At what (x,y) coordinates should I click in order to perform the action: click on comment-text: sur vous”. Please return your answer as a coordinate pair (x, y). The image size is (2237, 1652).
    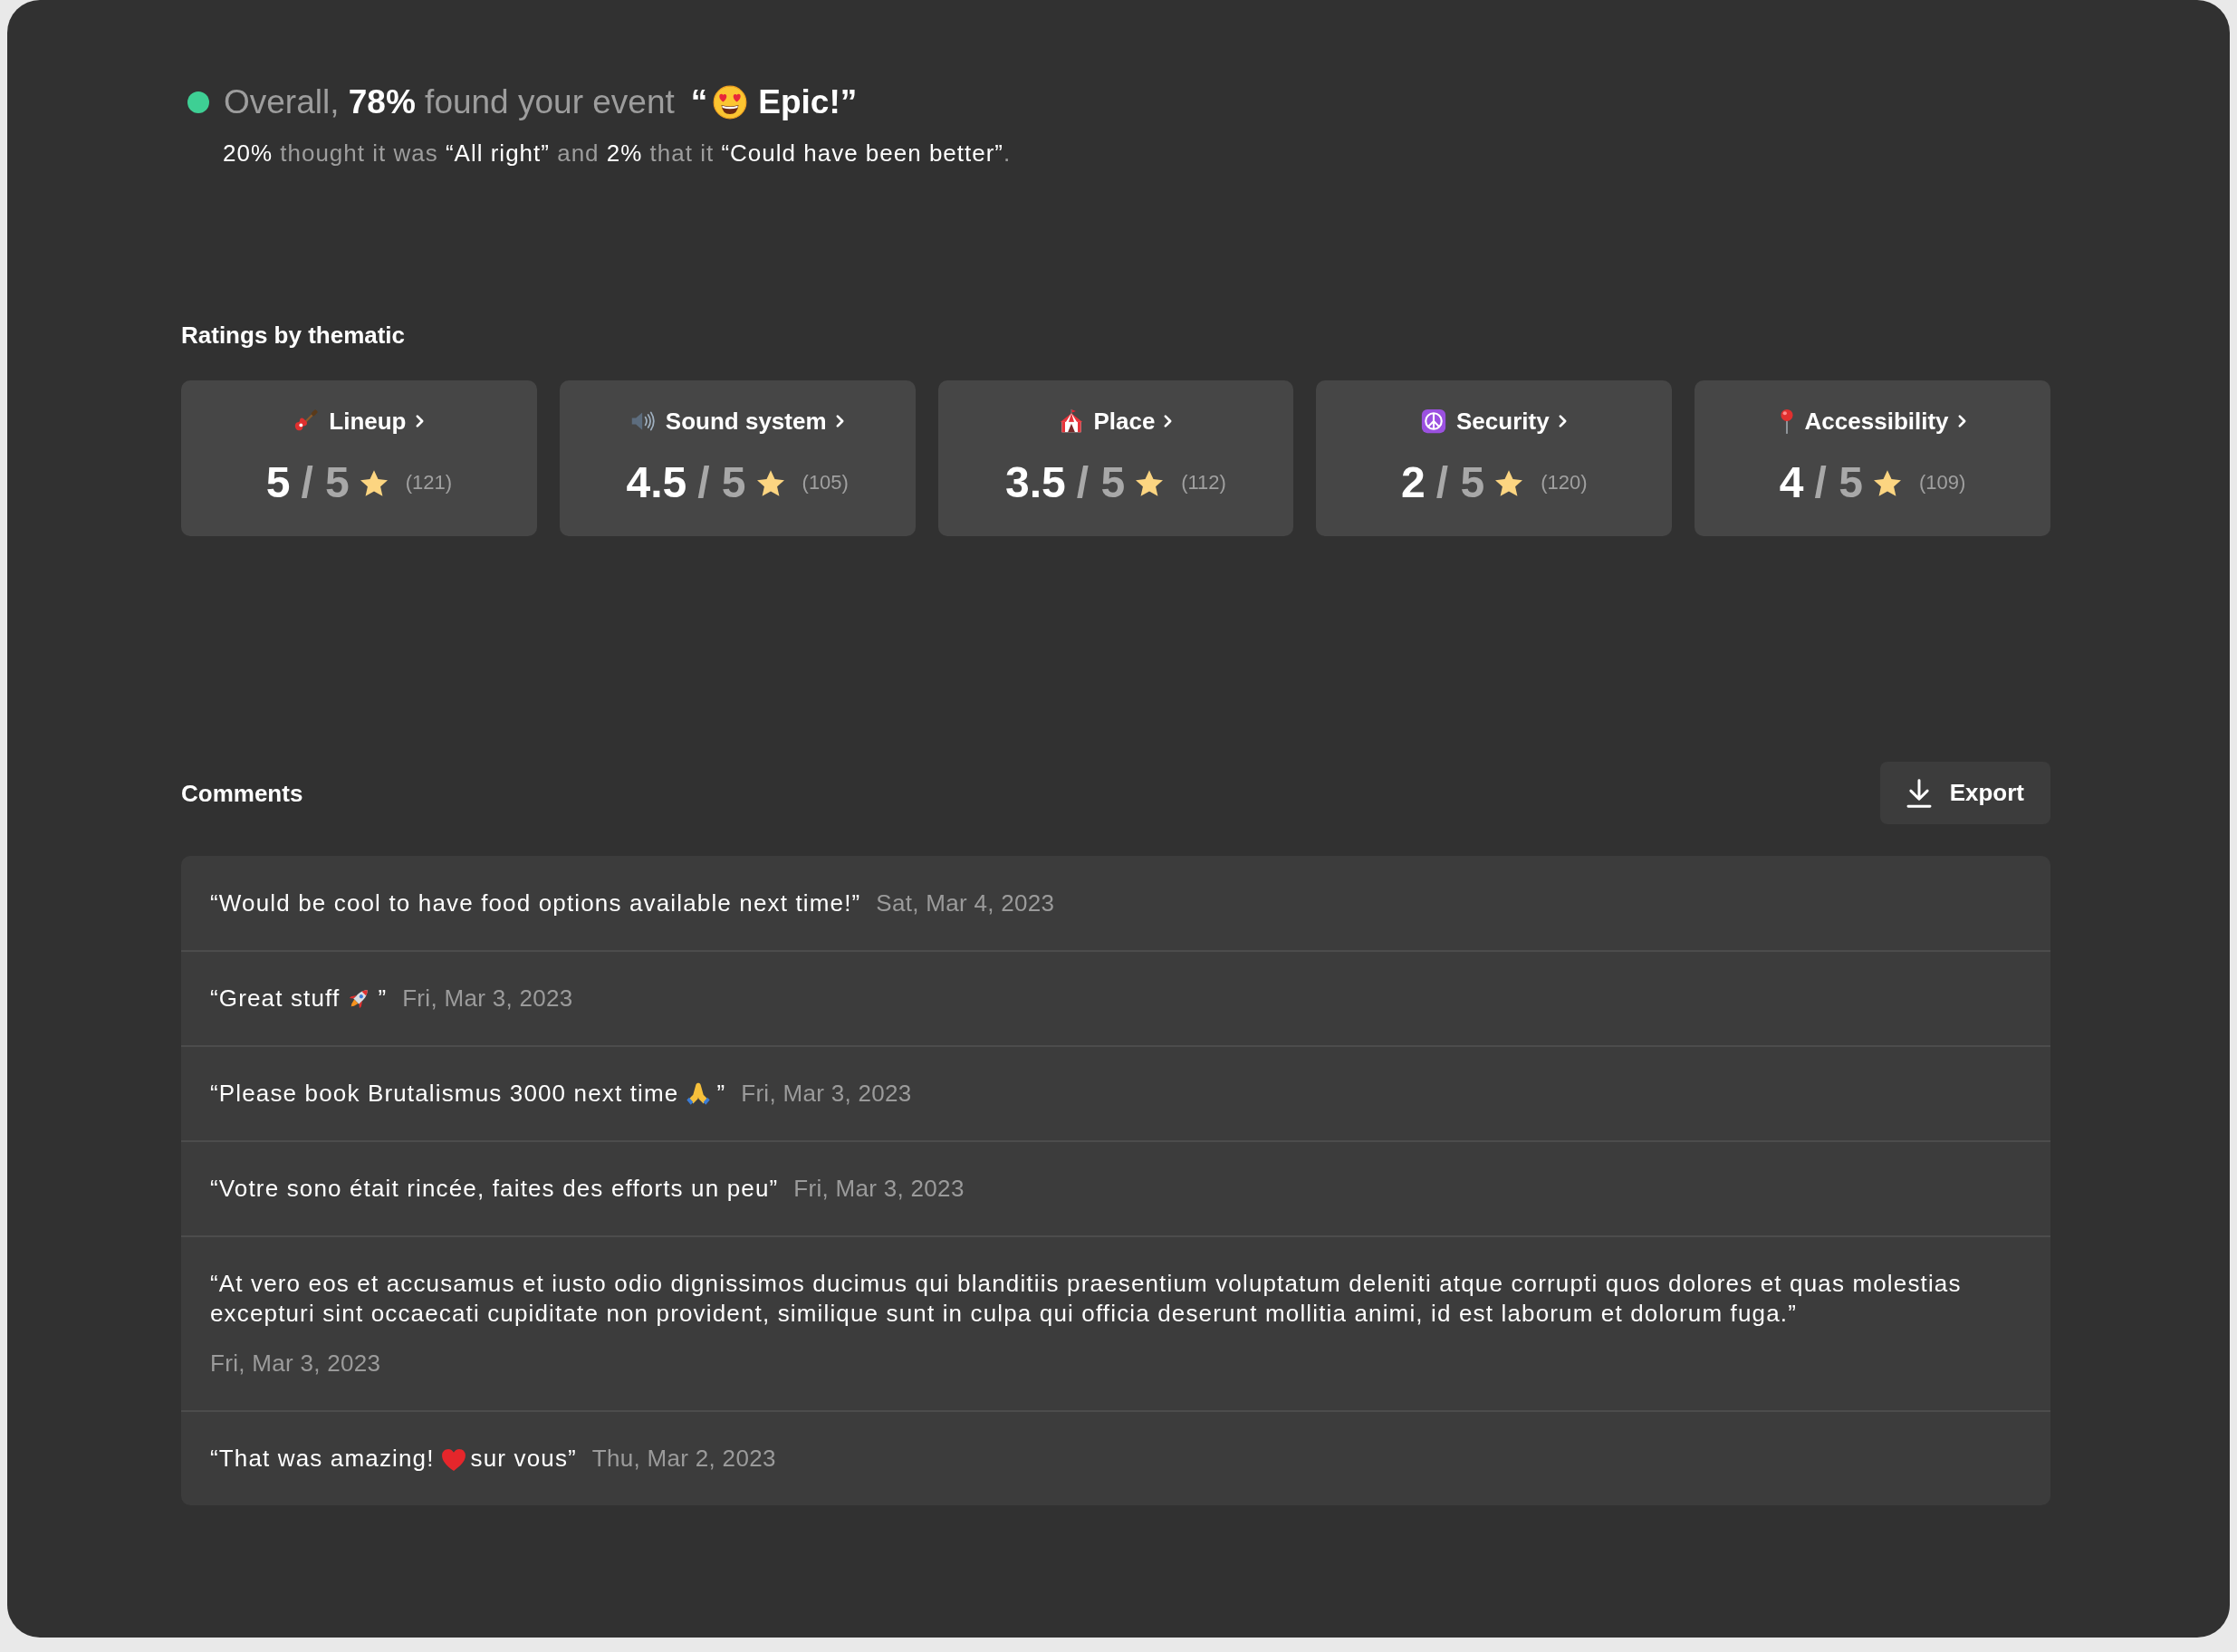
    Looking at the image, I should click on (523, 1458).